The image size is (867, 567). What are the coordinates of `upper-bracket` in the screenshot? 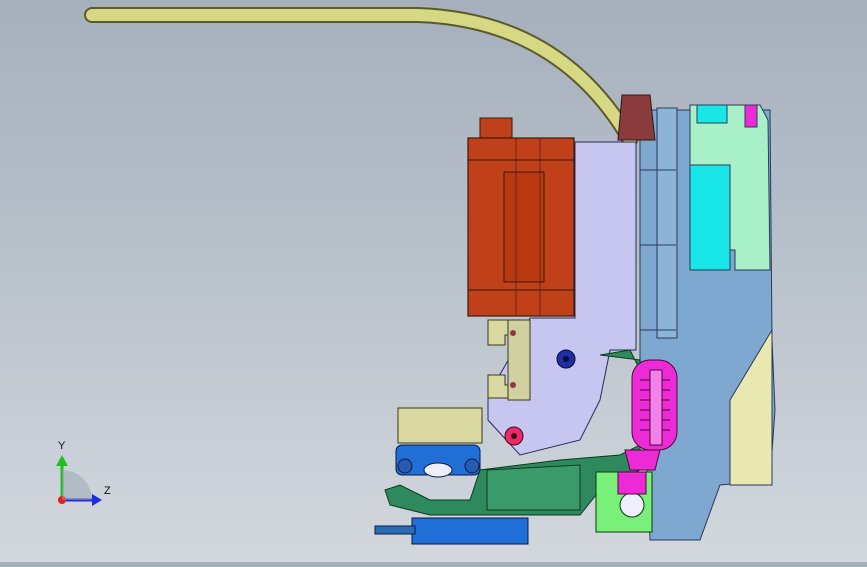 It's located at (509, 360).